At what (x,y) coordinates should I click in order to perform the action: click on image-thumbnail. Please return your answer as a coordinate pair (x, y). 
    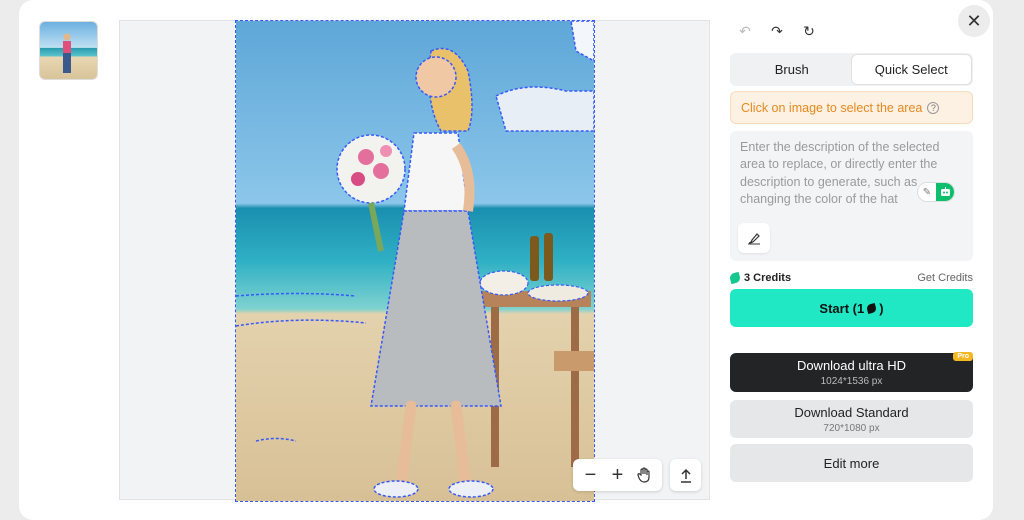
    Looking at the image, I should click on (68, 50).